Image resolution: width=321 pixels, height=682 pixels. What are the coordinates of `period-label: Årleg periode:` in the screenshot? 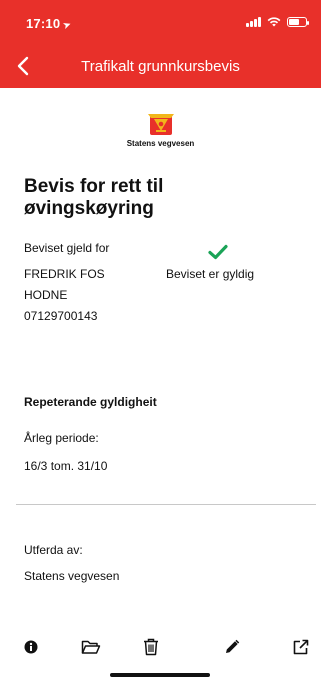 It's located at (61, 438).